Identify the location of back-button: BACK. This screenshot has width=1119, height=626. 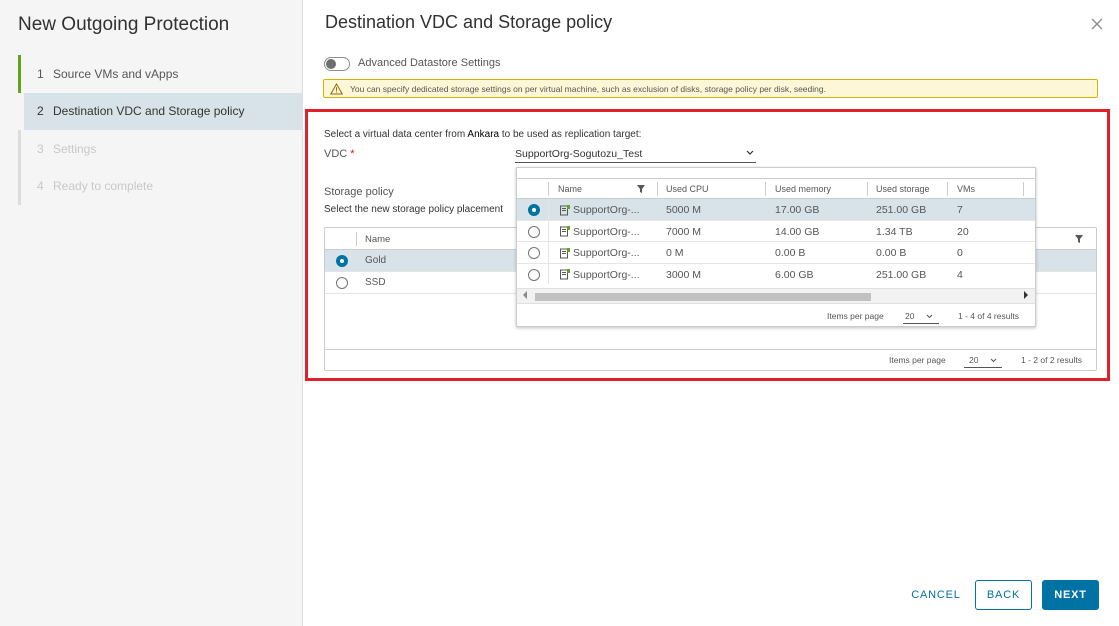
(1003, 595).